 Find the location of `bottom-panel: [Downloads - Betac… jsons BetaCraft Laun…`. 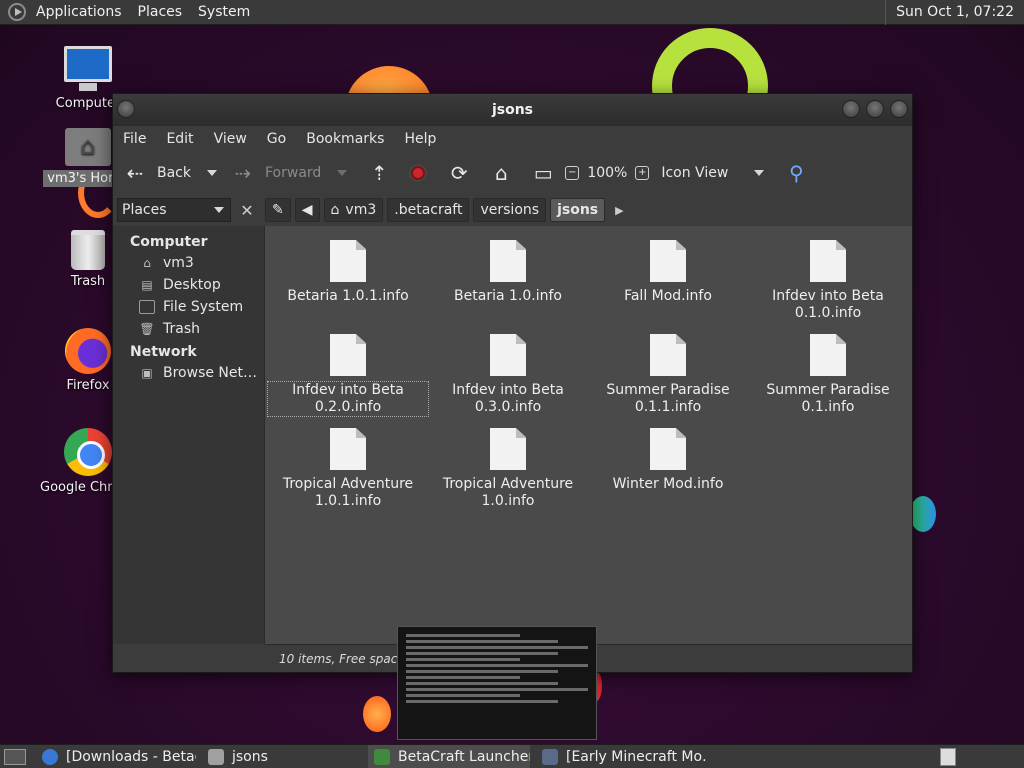

bottom-panel: [Downloads - Betac… jsons BetaCraft Laun… is located at coordinates (512, 756).